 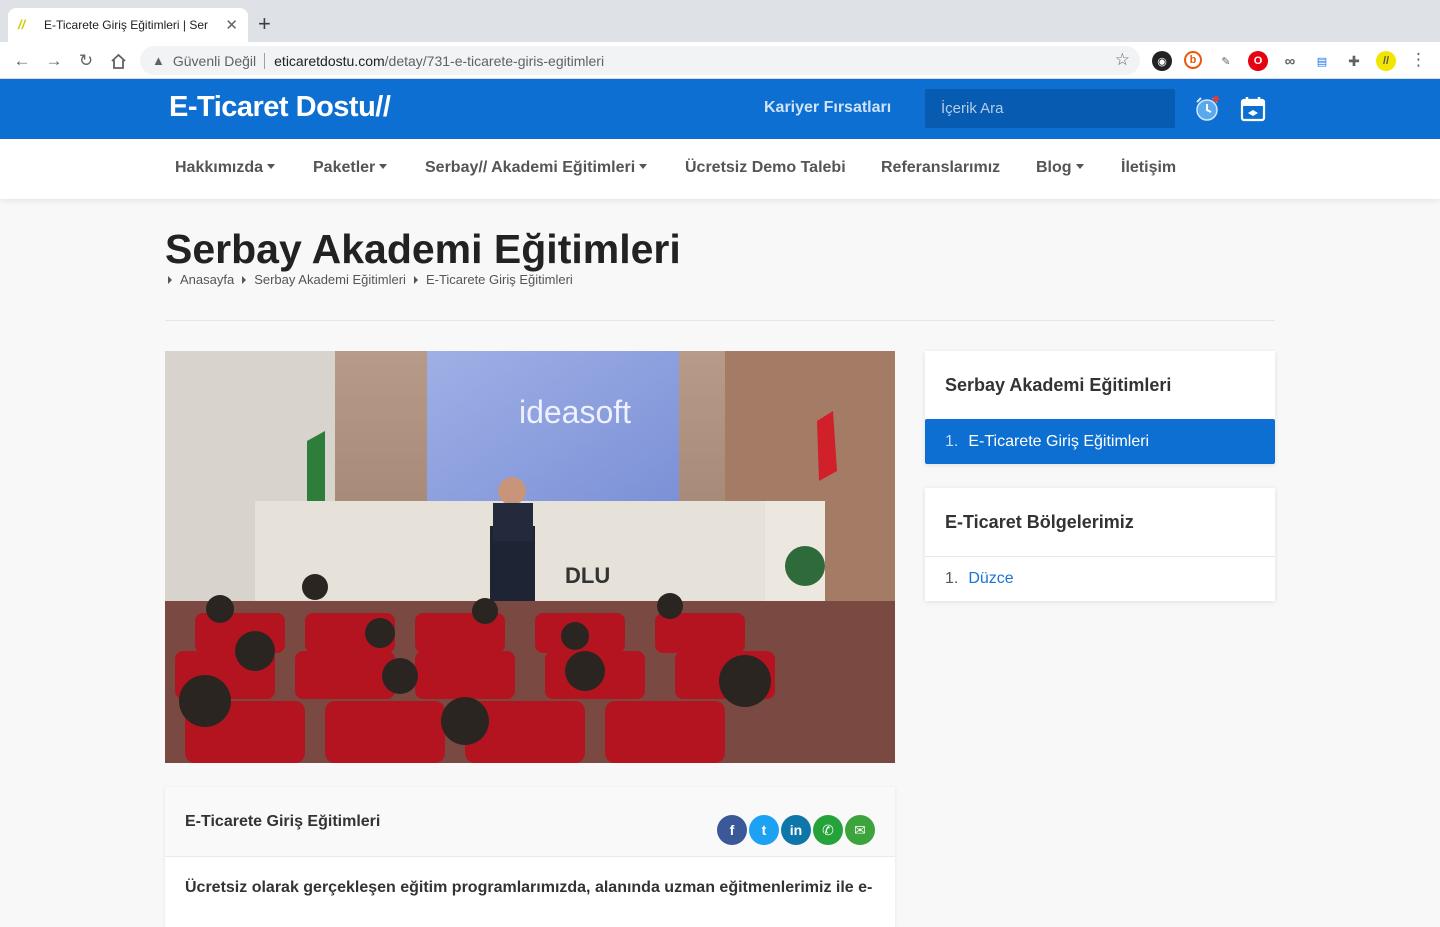 What do you see at coordinates (732, 830) in the screenshot?
I see `facebook-icon: f` at bounding box center [732, 830].